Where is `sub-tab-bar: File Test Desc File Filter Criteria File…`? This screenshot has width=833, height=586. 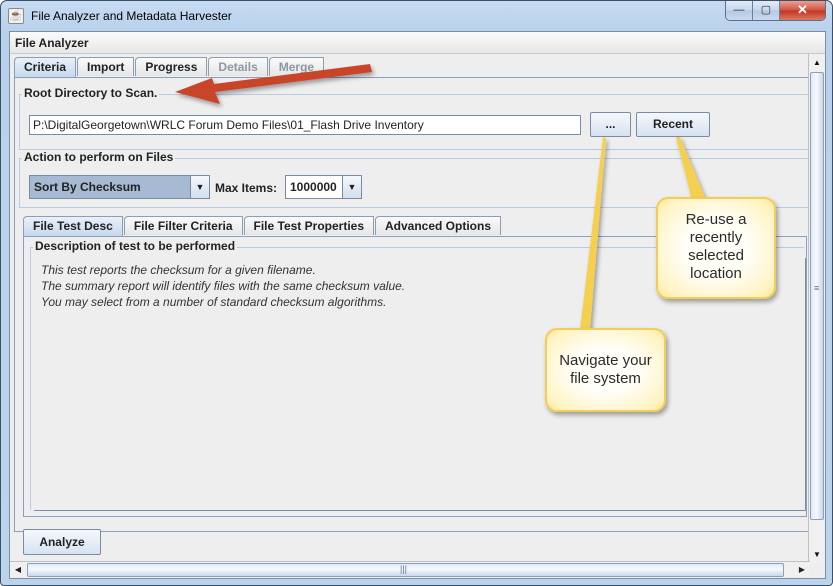 sub-tab-bar: File Test Desc File Filter Criteria File… is located at coordinates (262, 226).